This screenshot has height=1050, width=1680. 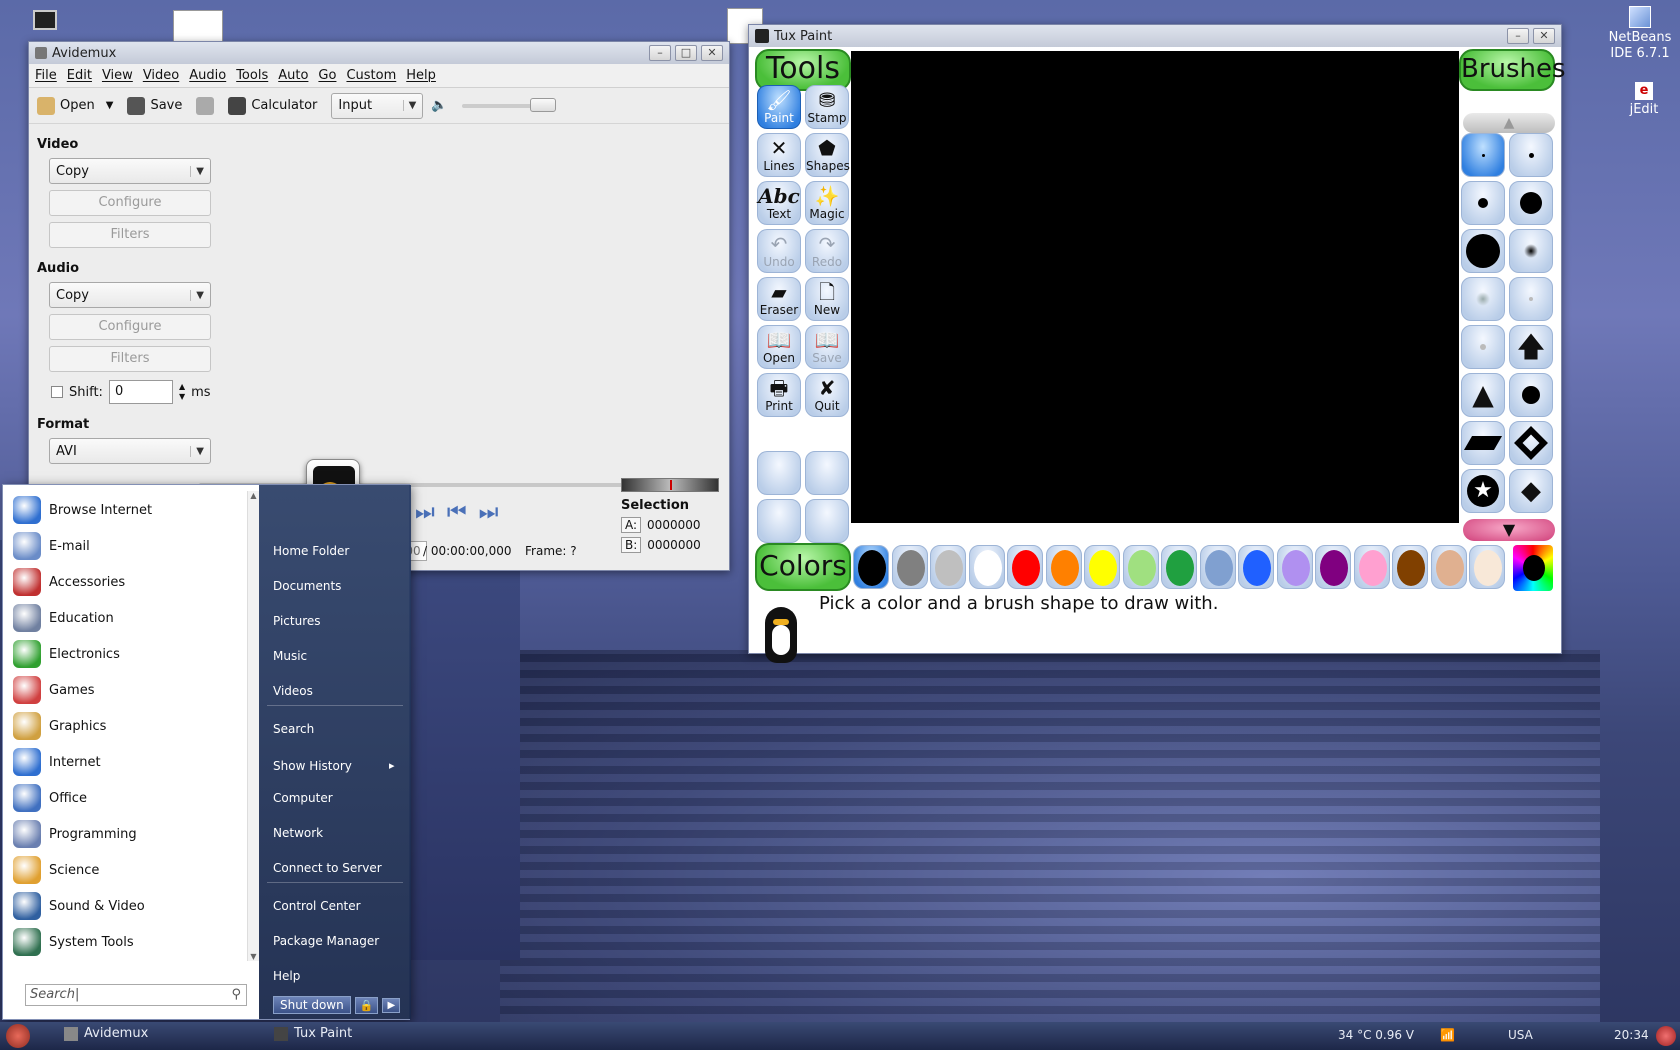 What do you see at coordinates (311, 551) in the screenshot?
I see `place-home-folder: Home Folder` at bounding box center [311, 551].